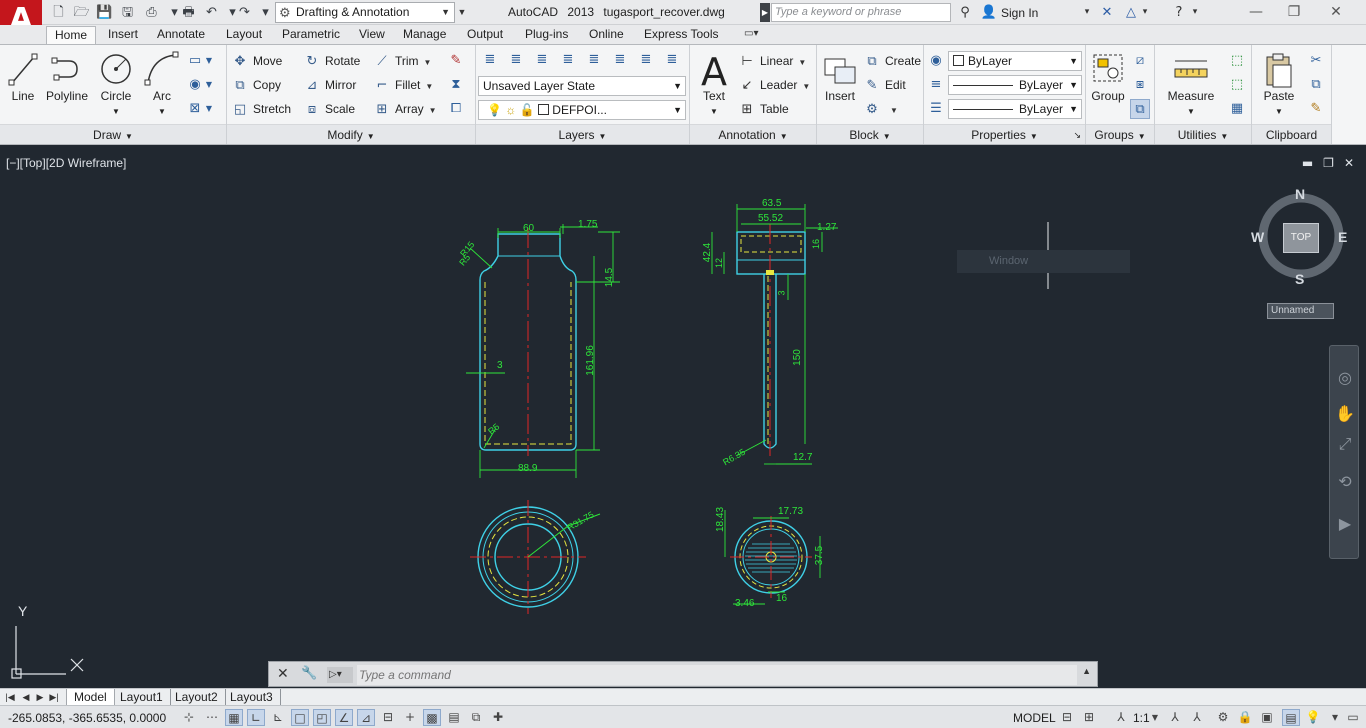 Image resolution: width=1366 pixels, height=728 pixels. What do you see at coordinates (1089, 717) in the screenshot?
I see `quick-view-drawings-icon: ⊞` at bounding box center [1089, 717].